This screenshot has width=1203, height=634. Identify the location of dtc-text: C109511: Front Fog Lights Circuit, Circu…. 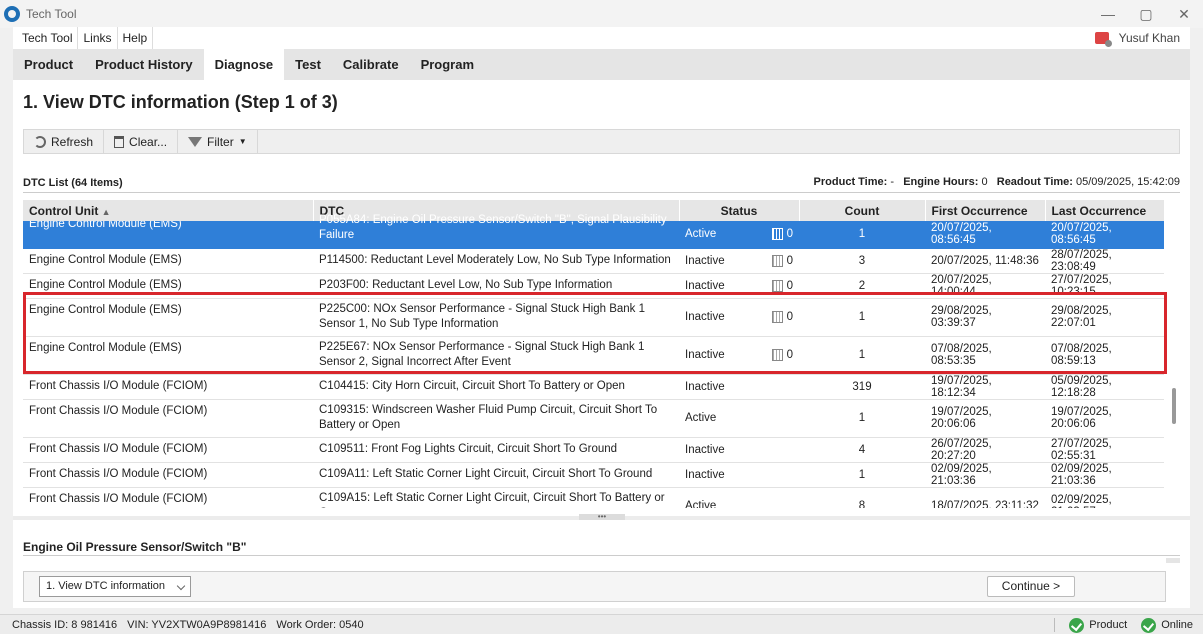
(468, 449).